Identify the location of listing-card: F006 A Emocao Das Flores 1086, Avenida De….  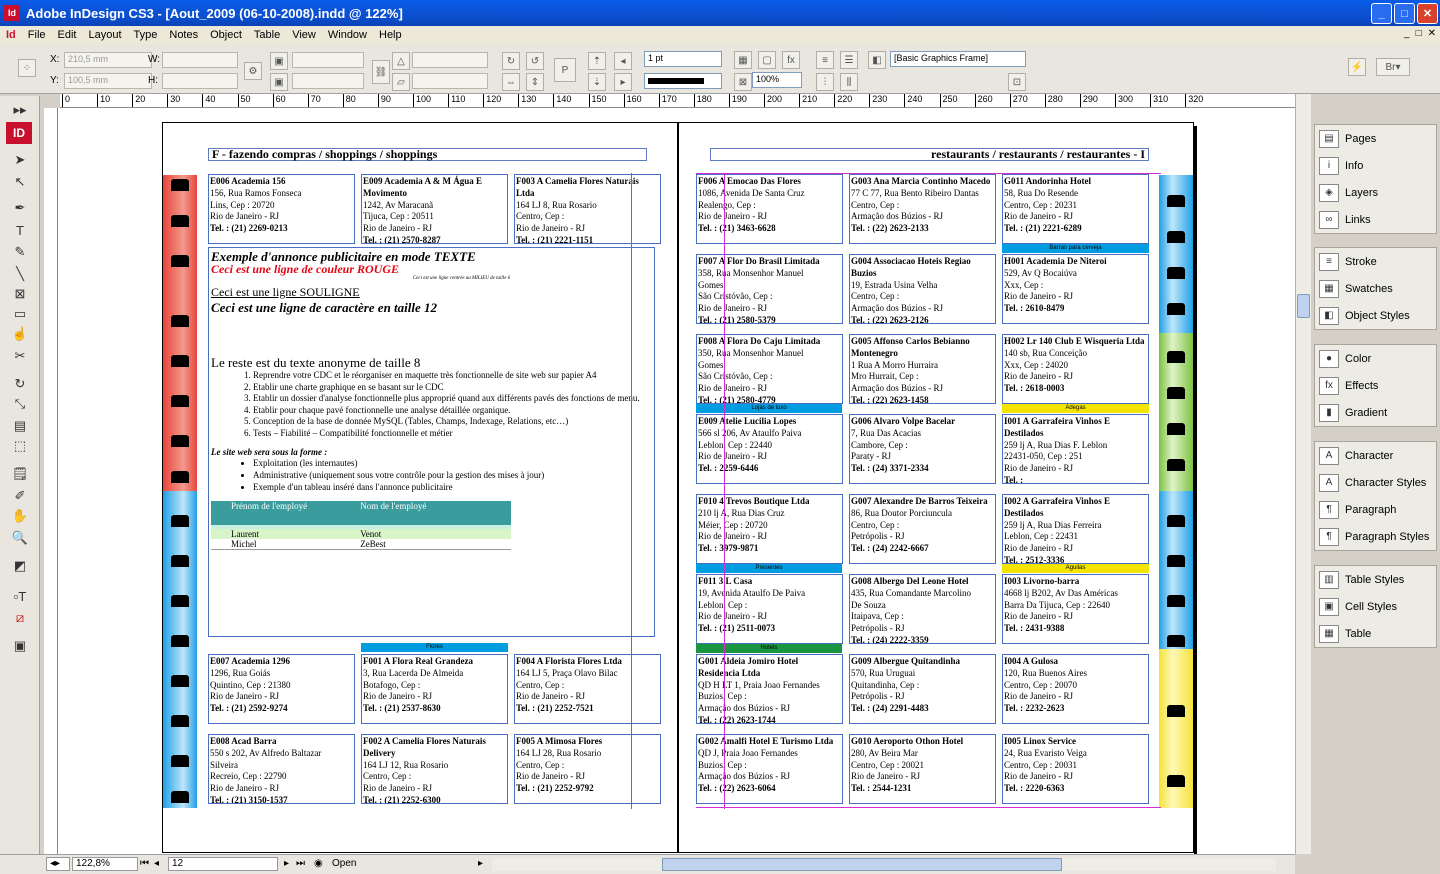
(769, 209).